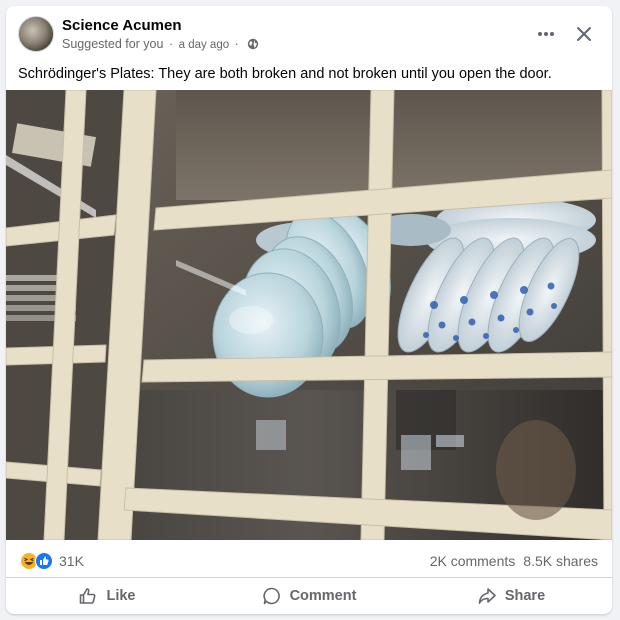 The image size is (620, 620). I want to click on like-reaction-icon, so click(44, 561).